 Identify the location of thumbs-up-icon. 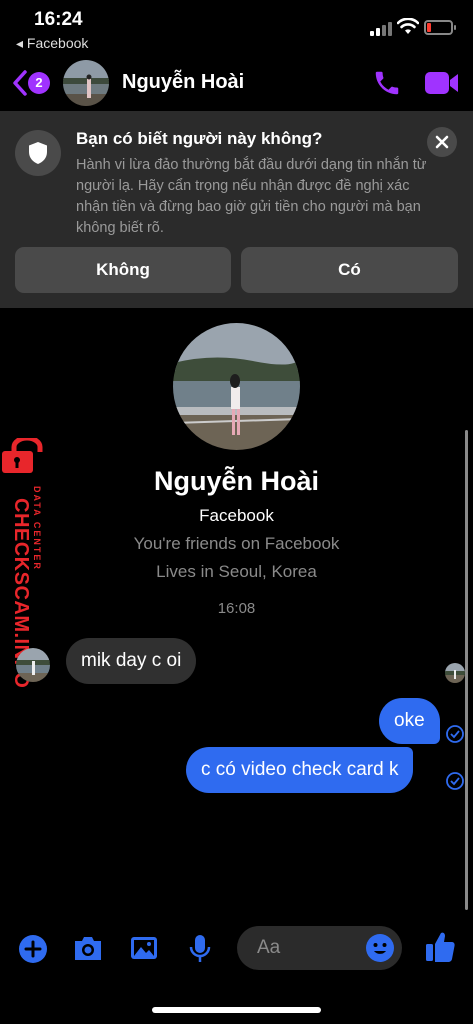
(440, 947).